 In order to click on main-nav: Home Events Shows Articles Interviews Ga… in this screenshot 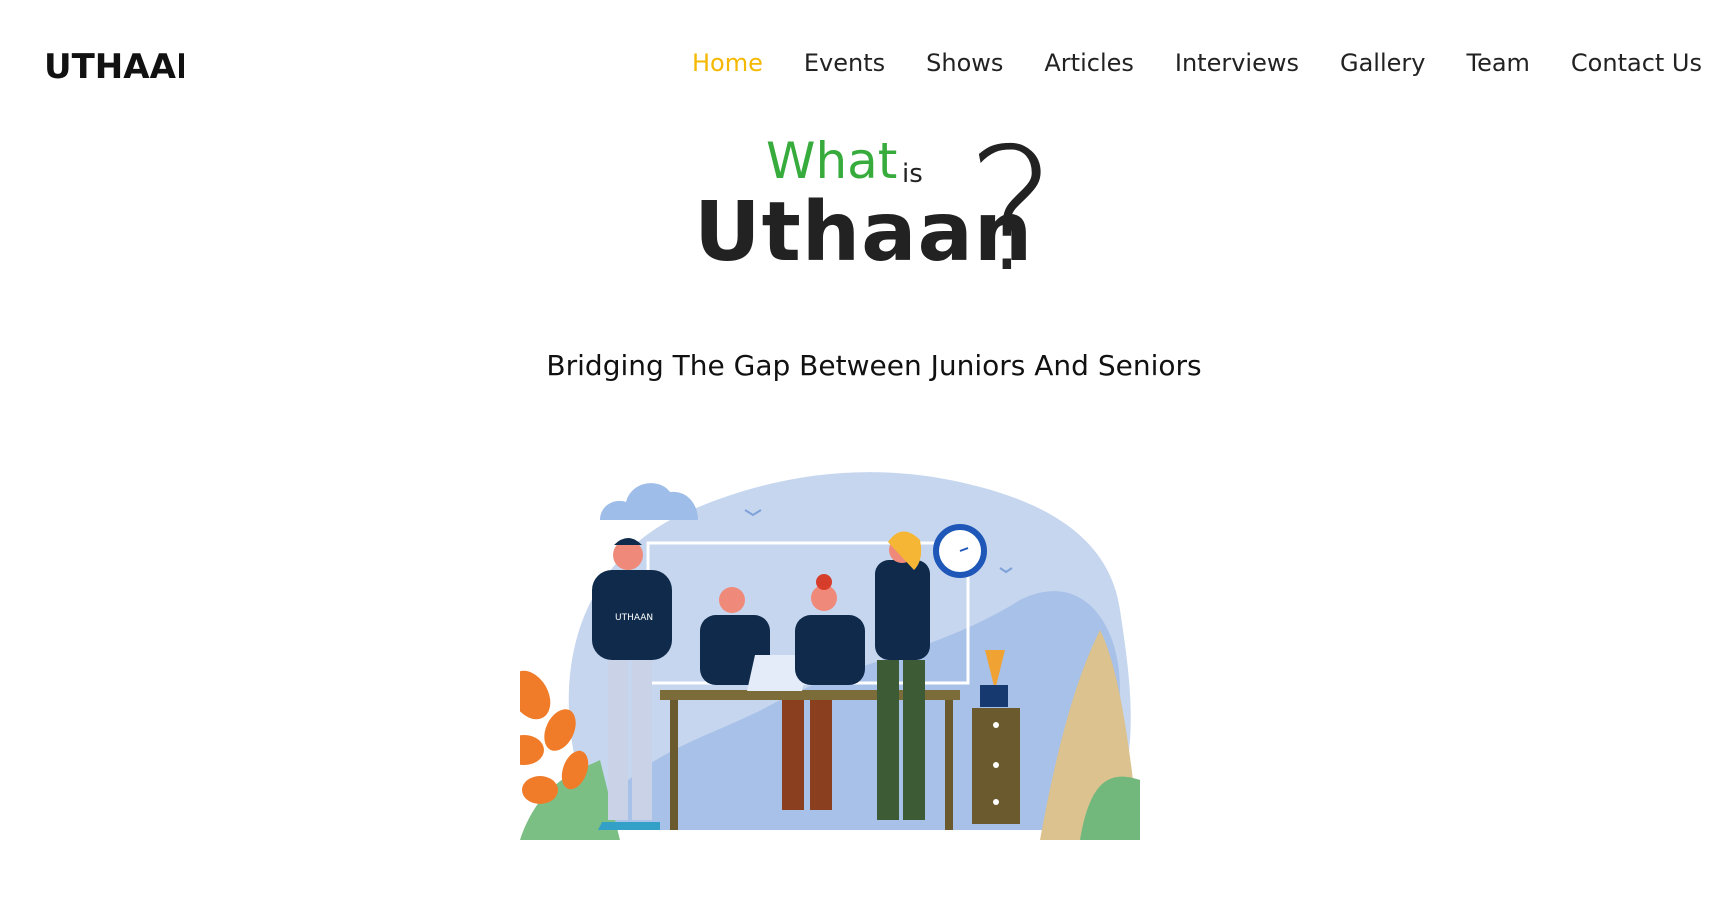, I will do `click(1176, 63)`.